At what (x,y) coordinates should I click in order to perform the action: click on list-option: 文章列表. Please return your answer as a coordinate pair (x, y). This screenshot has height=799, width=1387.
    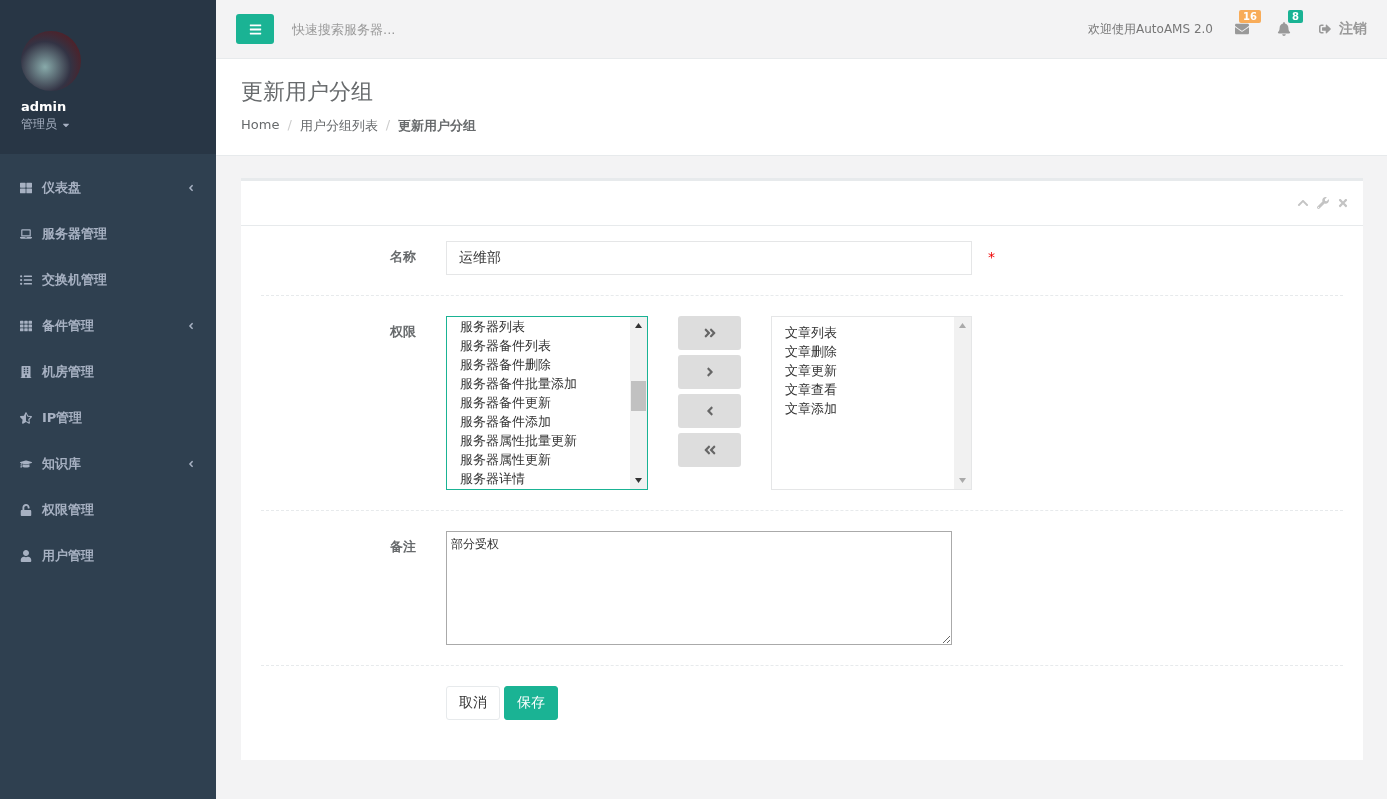
    Looking at the image, I should click on (811, 332).